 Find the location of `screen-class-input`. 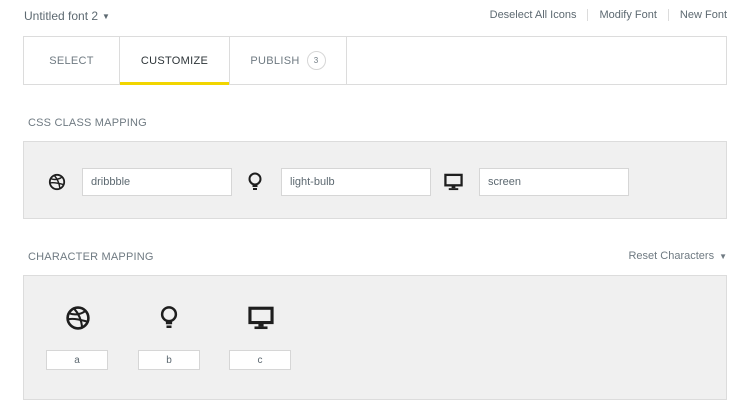

screen-class-input is located at coordinates (554, 182).